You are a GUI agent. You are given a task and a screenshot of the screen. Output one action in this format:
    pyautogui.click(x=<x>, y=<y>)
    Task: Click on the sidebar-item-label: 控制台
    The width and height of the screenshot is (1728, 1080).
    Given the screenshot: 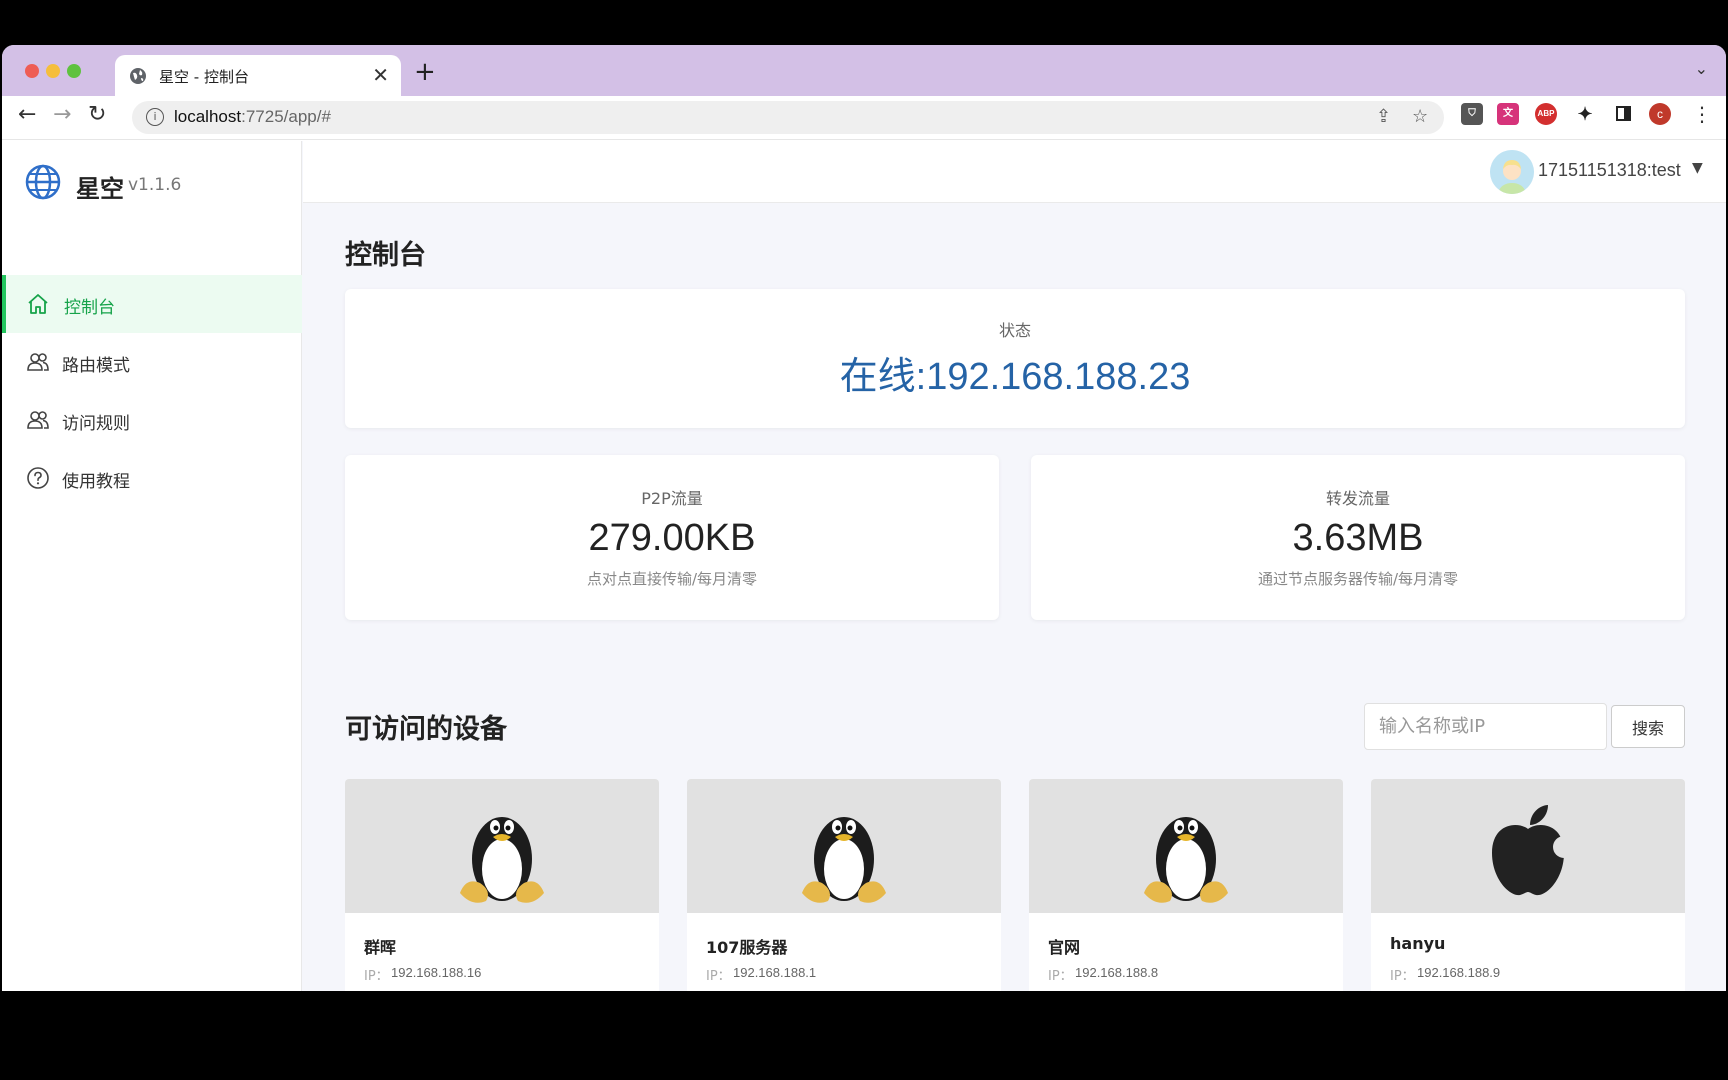 What is the action you would take?
    pyautogui.click(x=89, y=308)
    